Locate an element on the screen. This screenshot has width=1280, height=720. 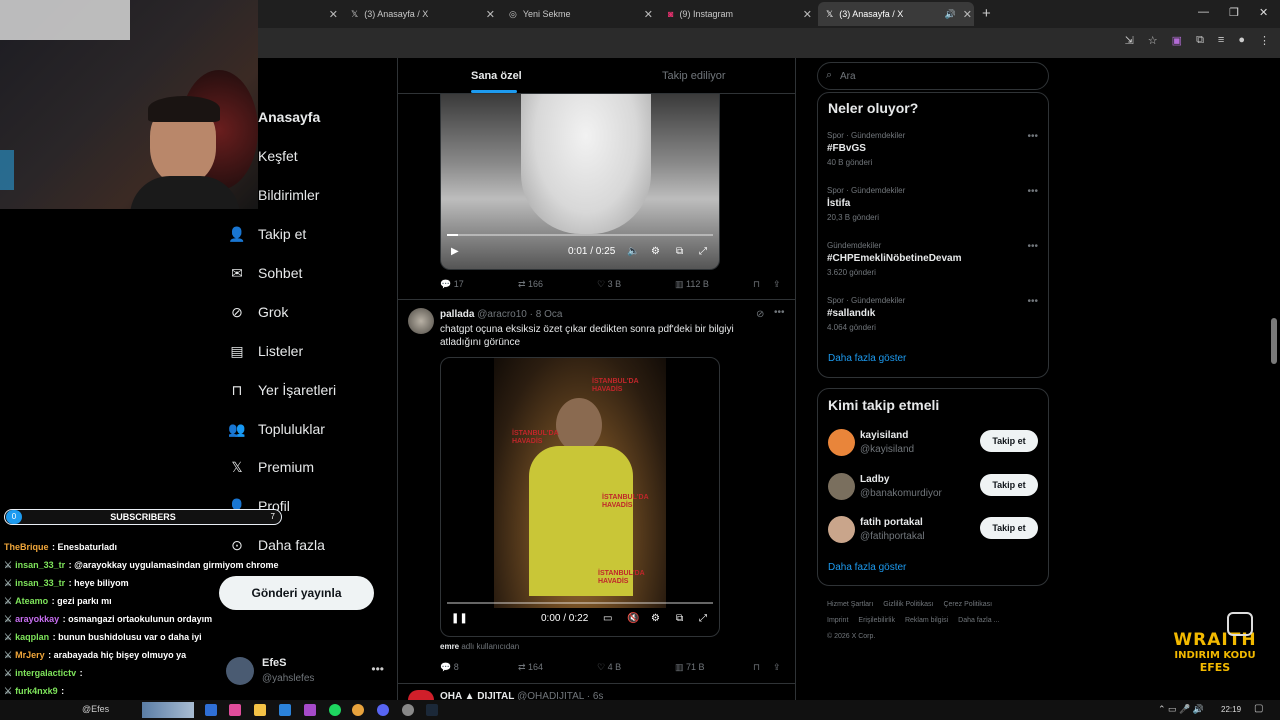
new-tab-button: + is located at coordinates (986, 13).